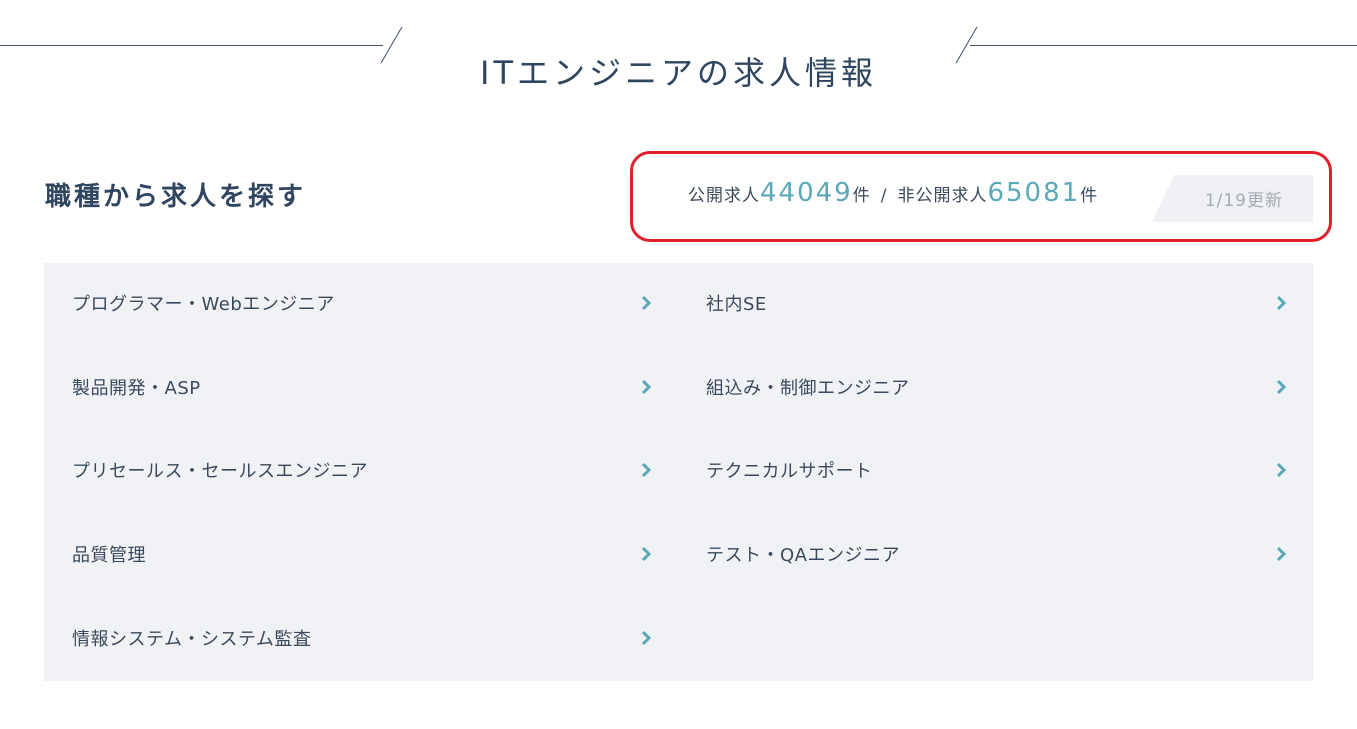 The width and height of the screenshot is (1357, 729). I want to click on category-label: 組込み・制御エンジニア, so click(808, 388).